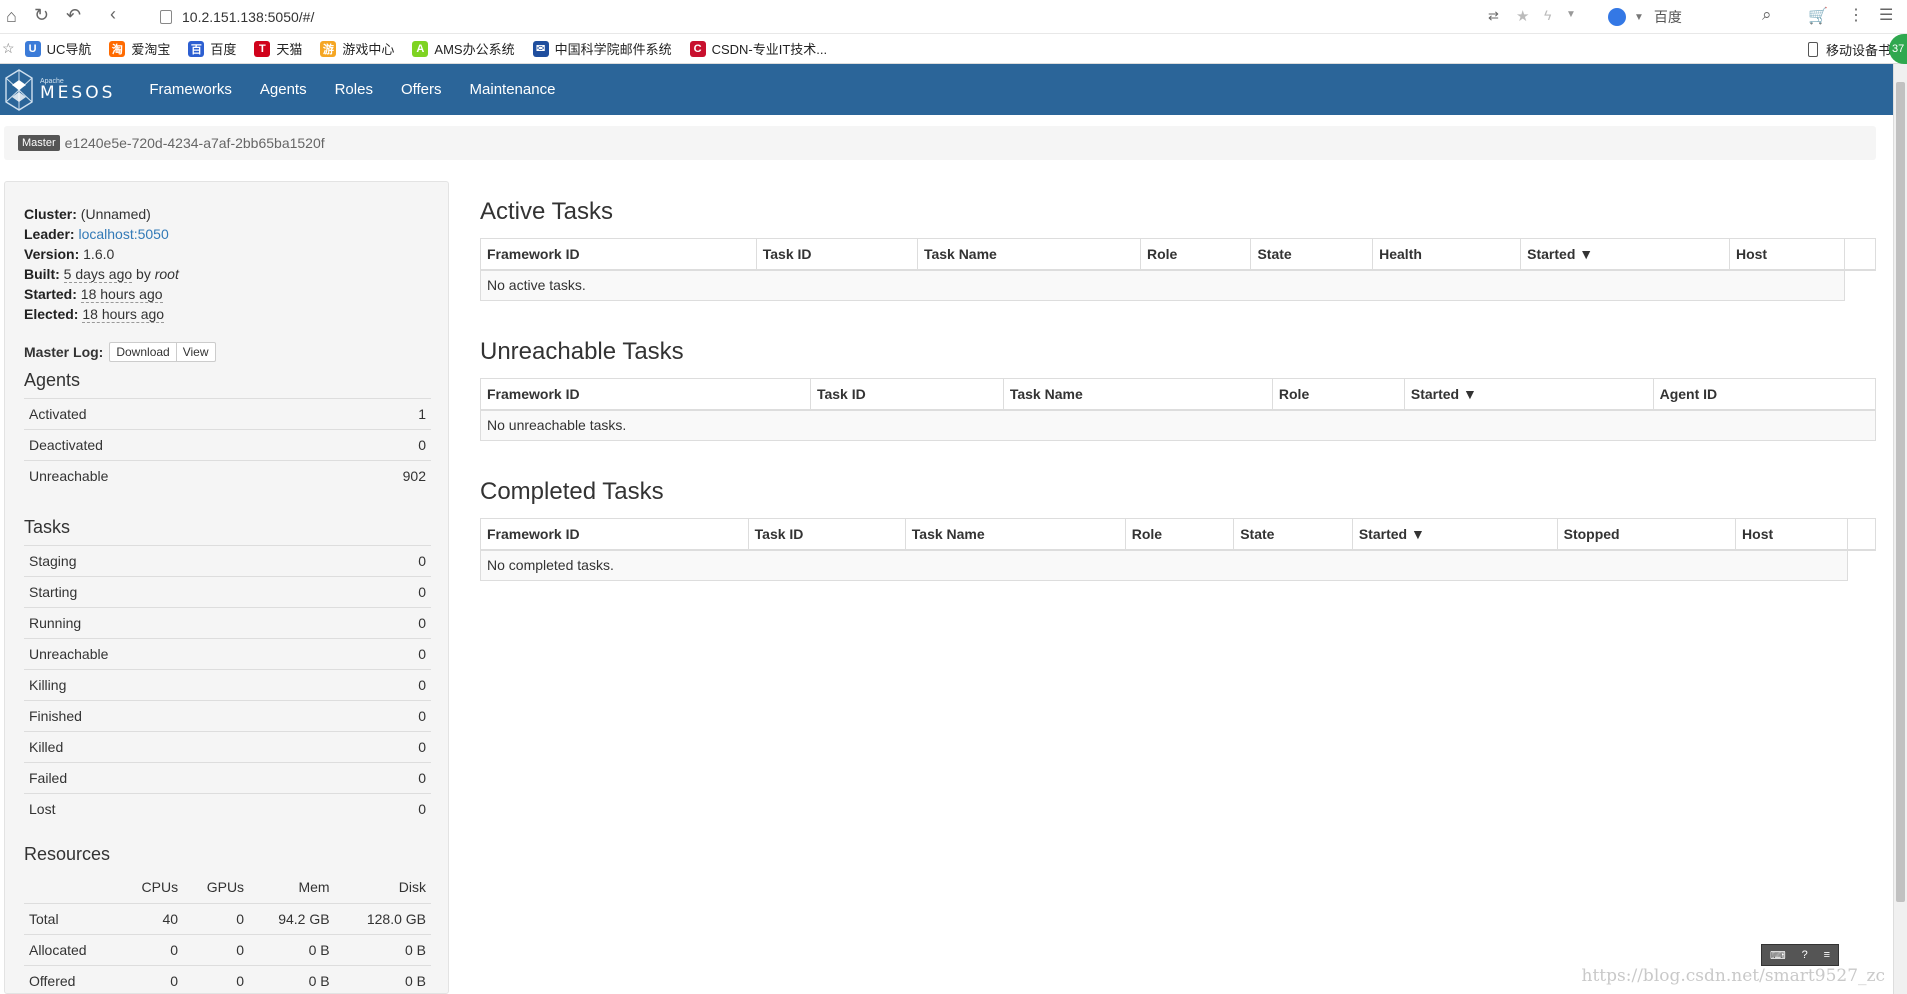  Describe the element at coordinates (283, 89) in the screenshot. I see `nav-agents: Agents` at that location.